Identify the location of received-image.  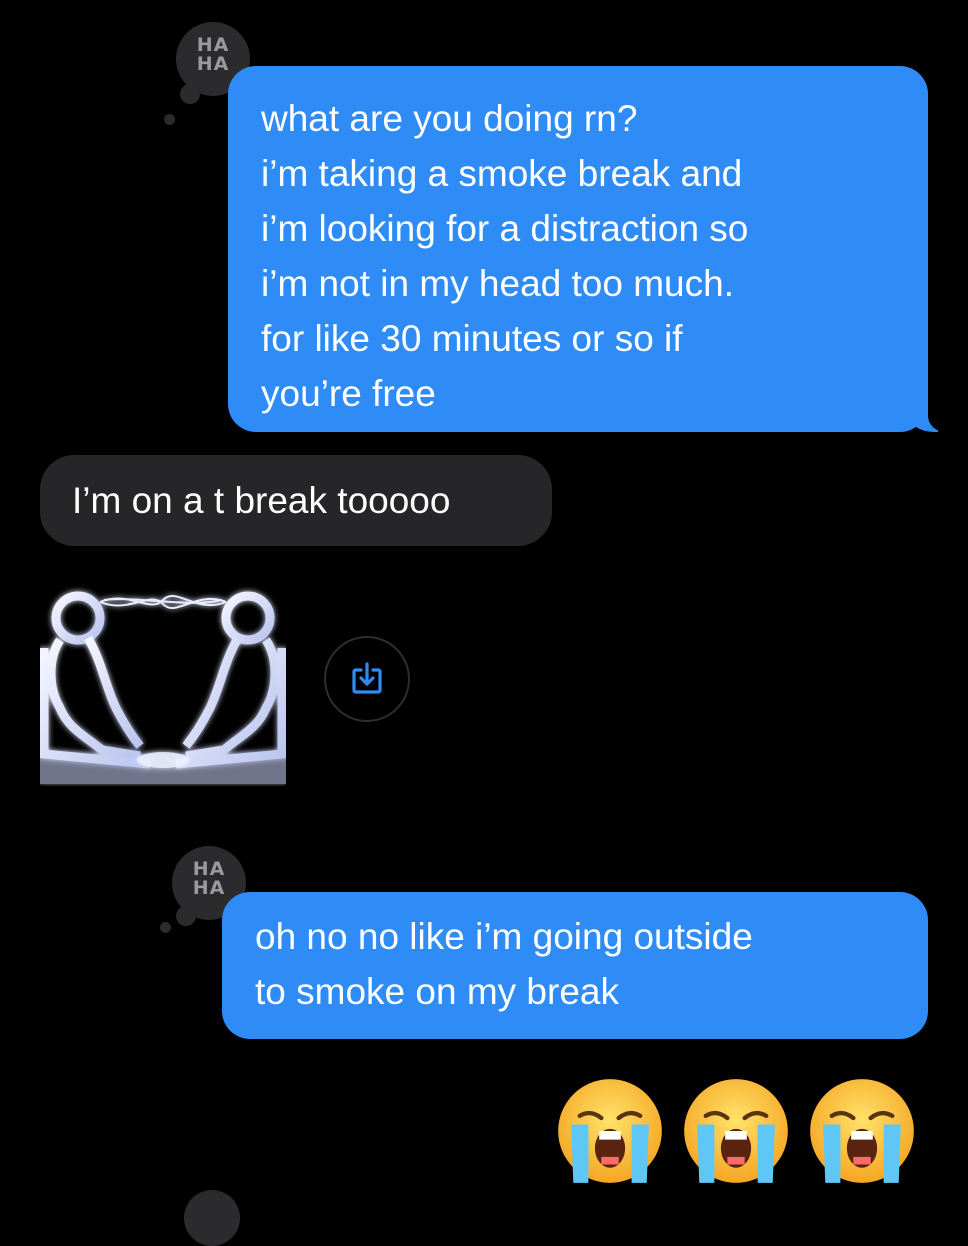
(163, 682).